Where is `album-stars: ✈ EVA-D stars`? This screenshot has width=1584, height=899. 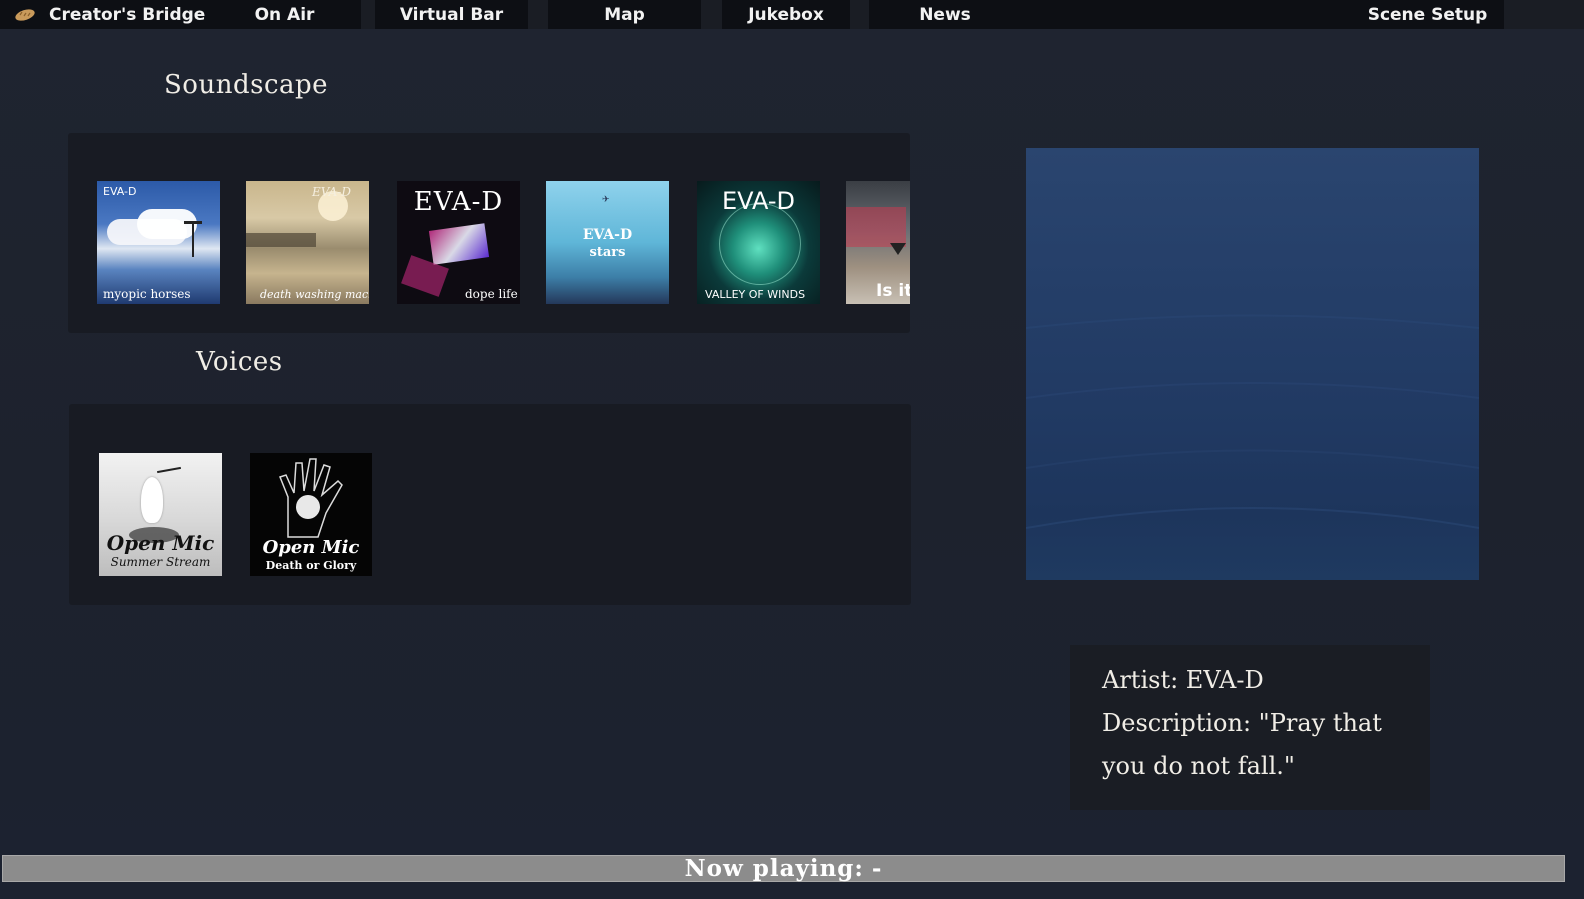 album-stars: ✈ EVA-D stars is located at coordinates (607, 242).